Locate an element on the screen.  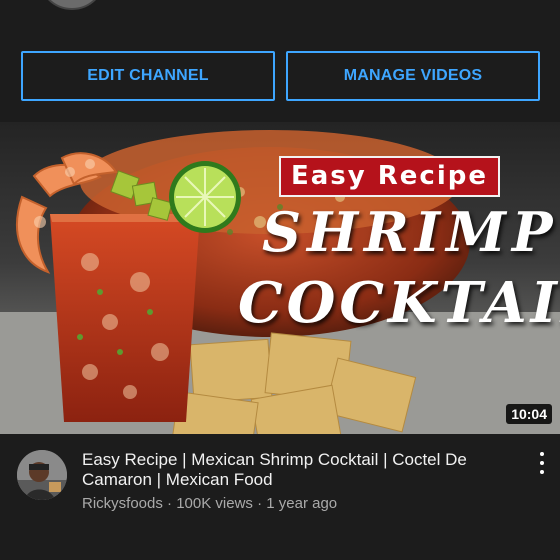
avatar-image is located at coordinates (42, 475).